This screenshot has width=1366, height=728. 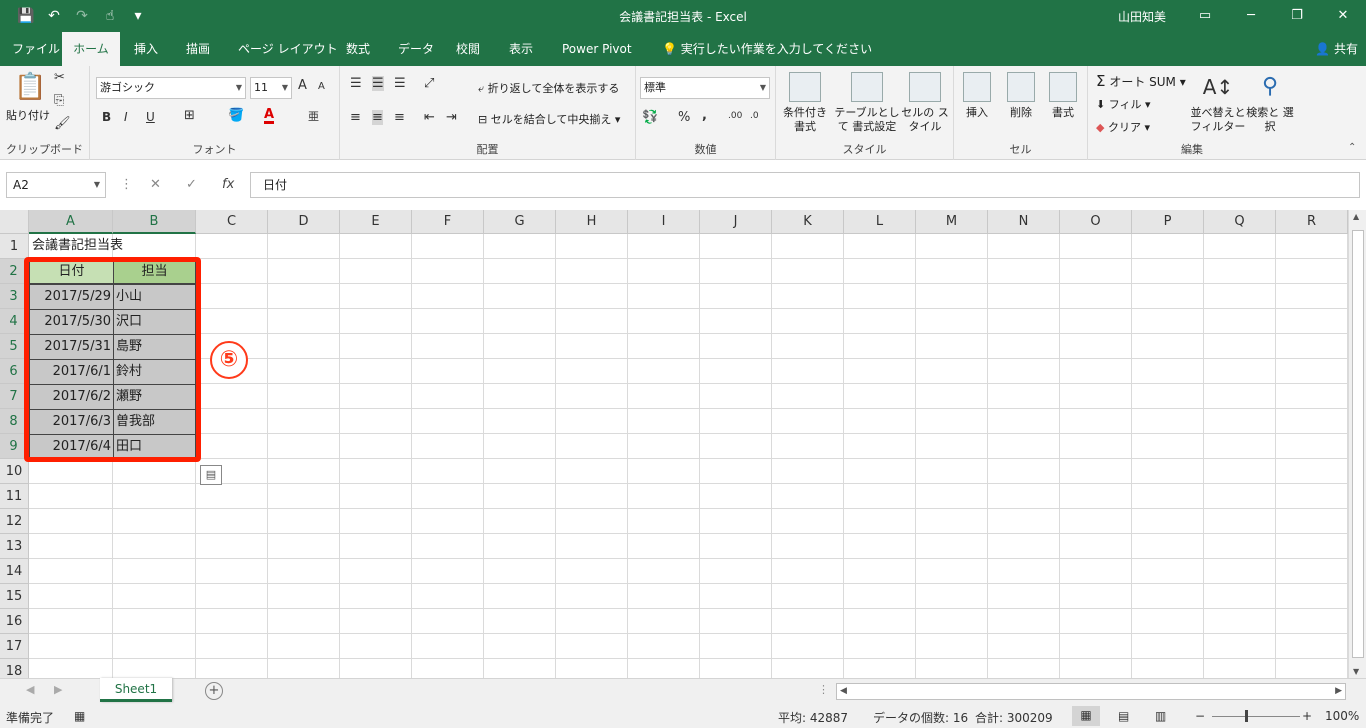 I want to click on column-header-b: B, so click(x=154, y=222).